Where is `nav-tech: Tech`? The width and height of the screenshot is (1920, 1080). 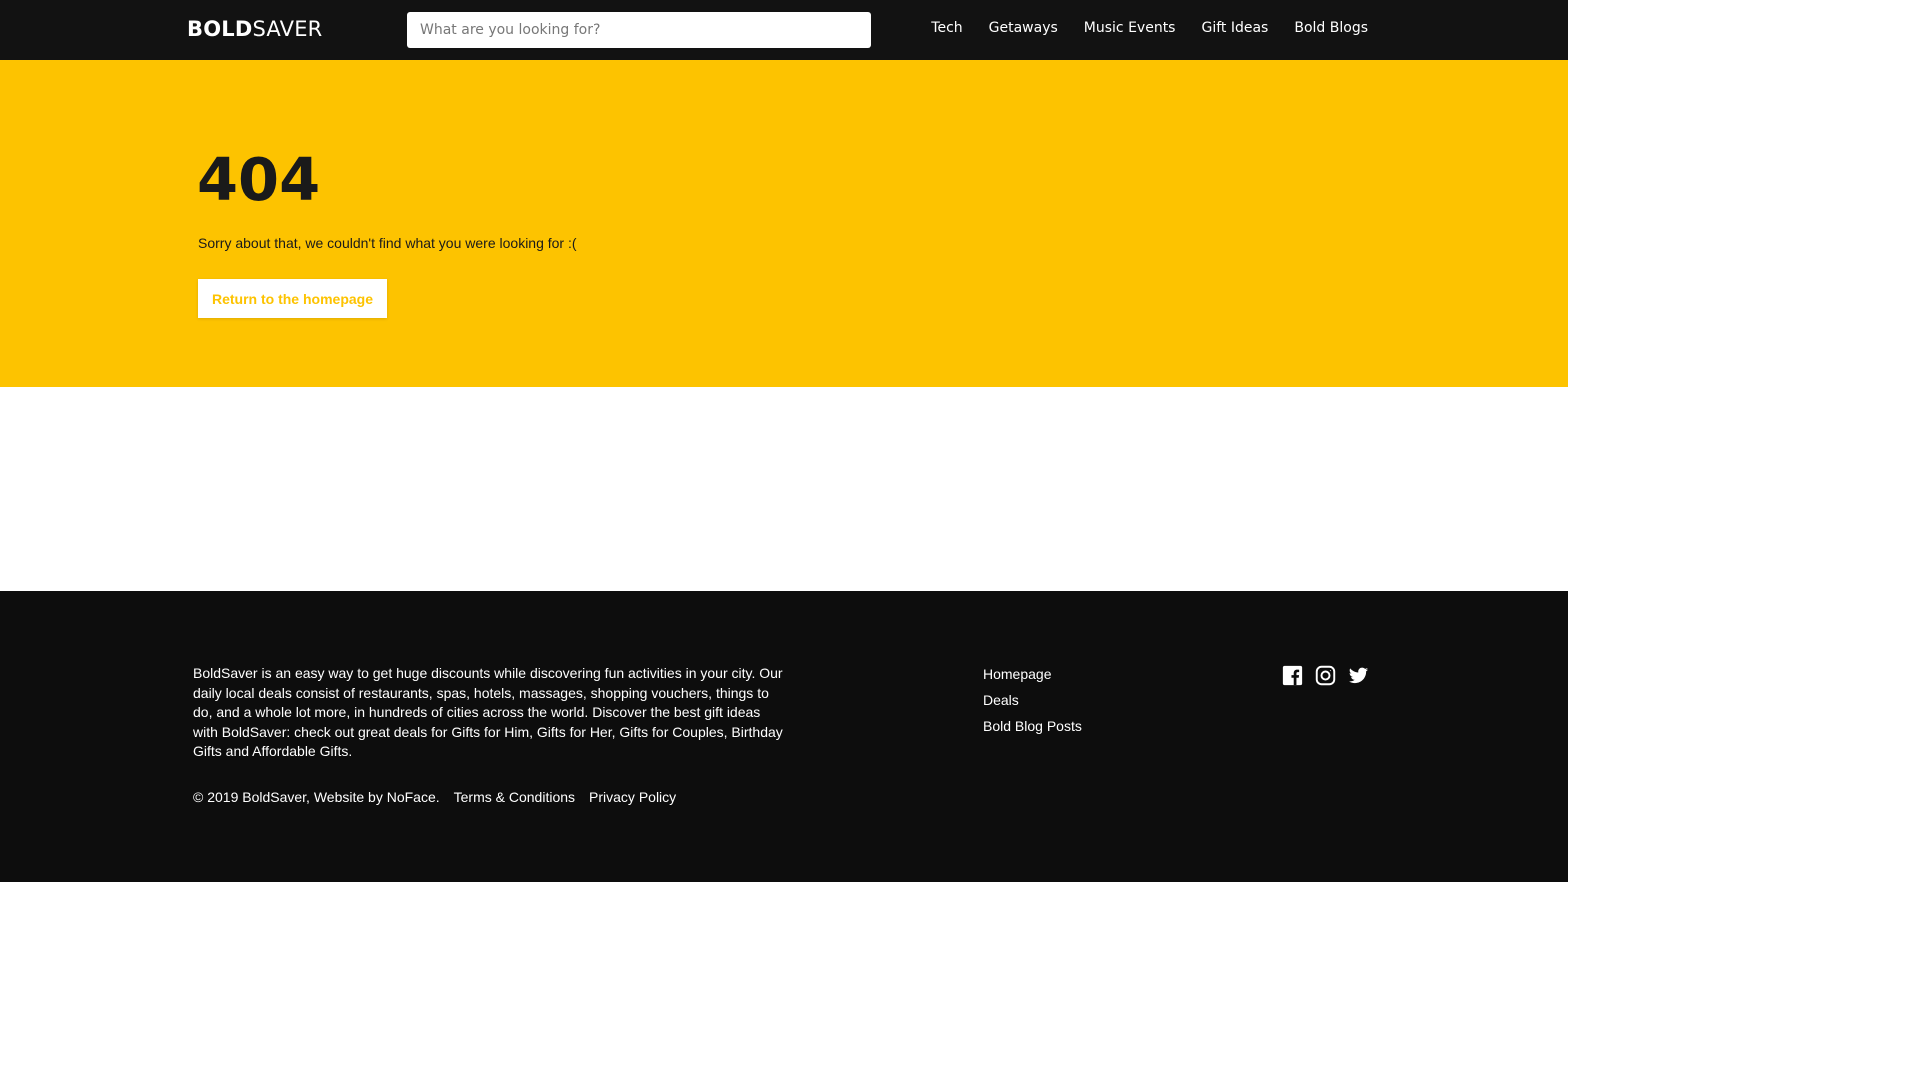
nav-tech: Tech is located at coordinates (946, 28).